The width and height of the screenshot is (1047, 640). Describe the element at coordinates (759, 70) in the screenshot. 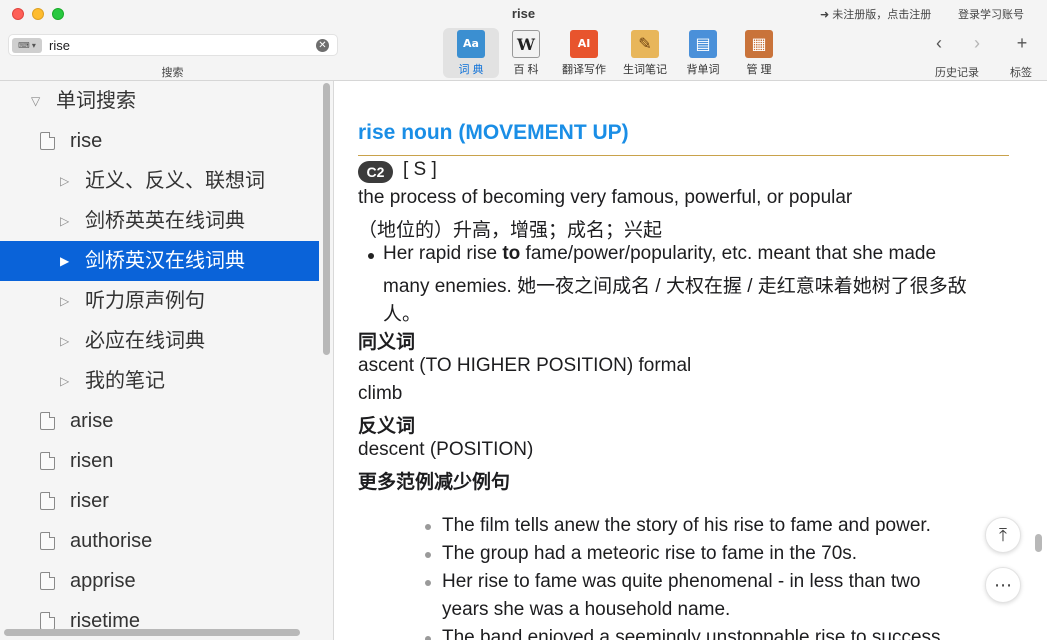

I see `tool-manage-label: 管 理` at that location.